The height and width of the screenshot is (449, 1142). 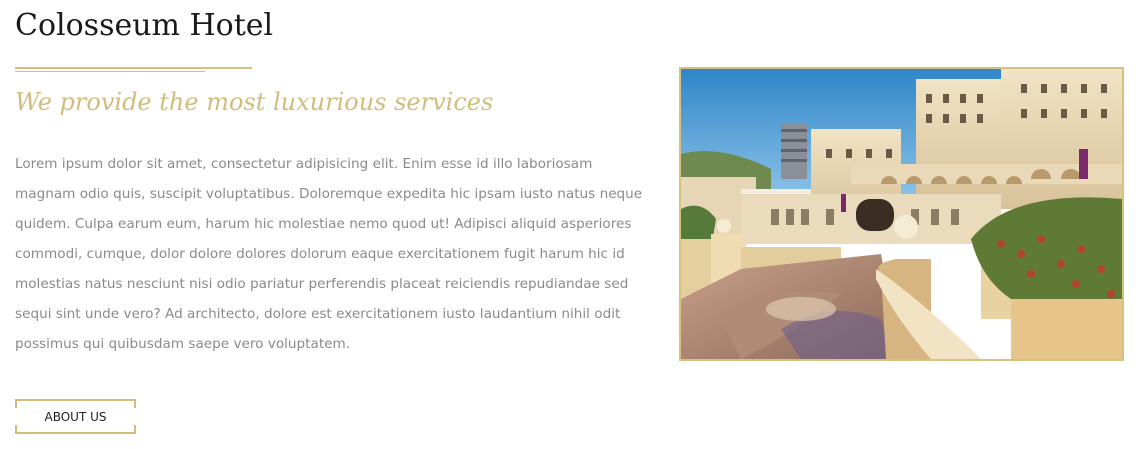 What do you see at coordinates (133, 68) in the screenshot?
I see `title-divider` at bounding box center [133, 68].